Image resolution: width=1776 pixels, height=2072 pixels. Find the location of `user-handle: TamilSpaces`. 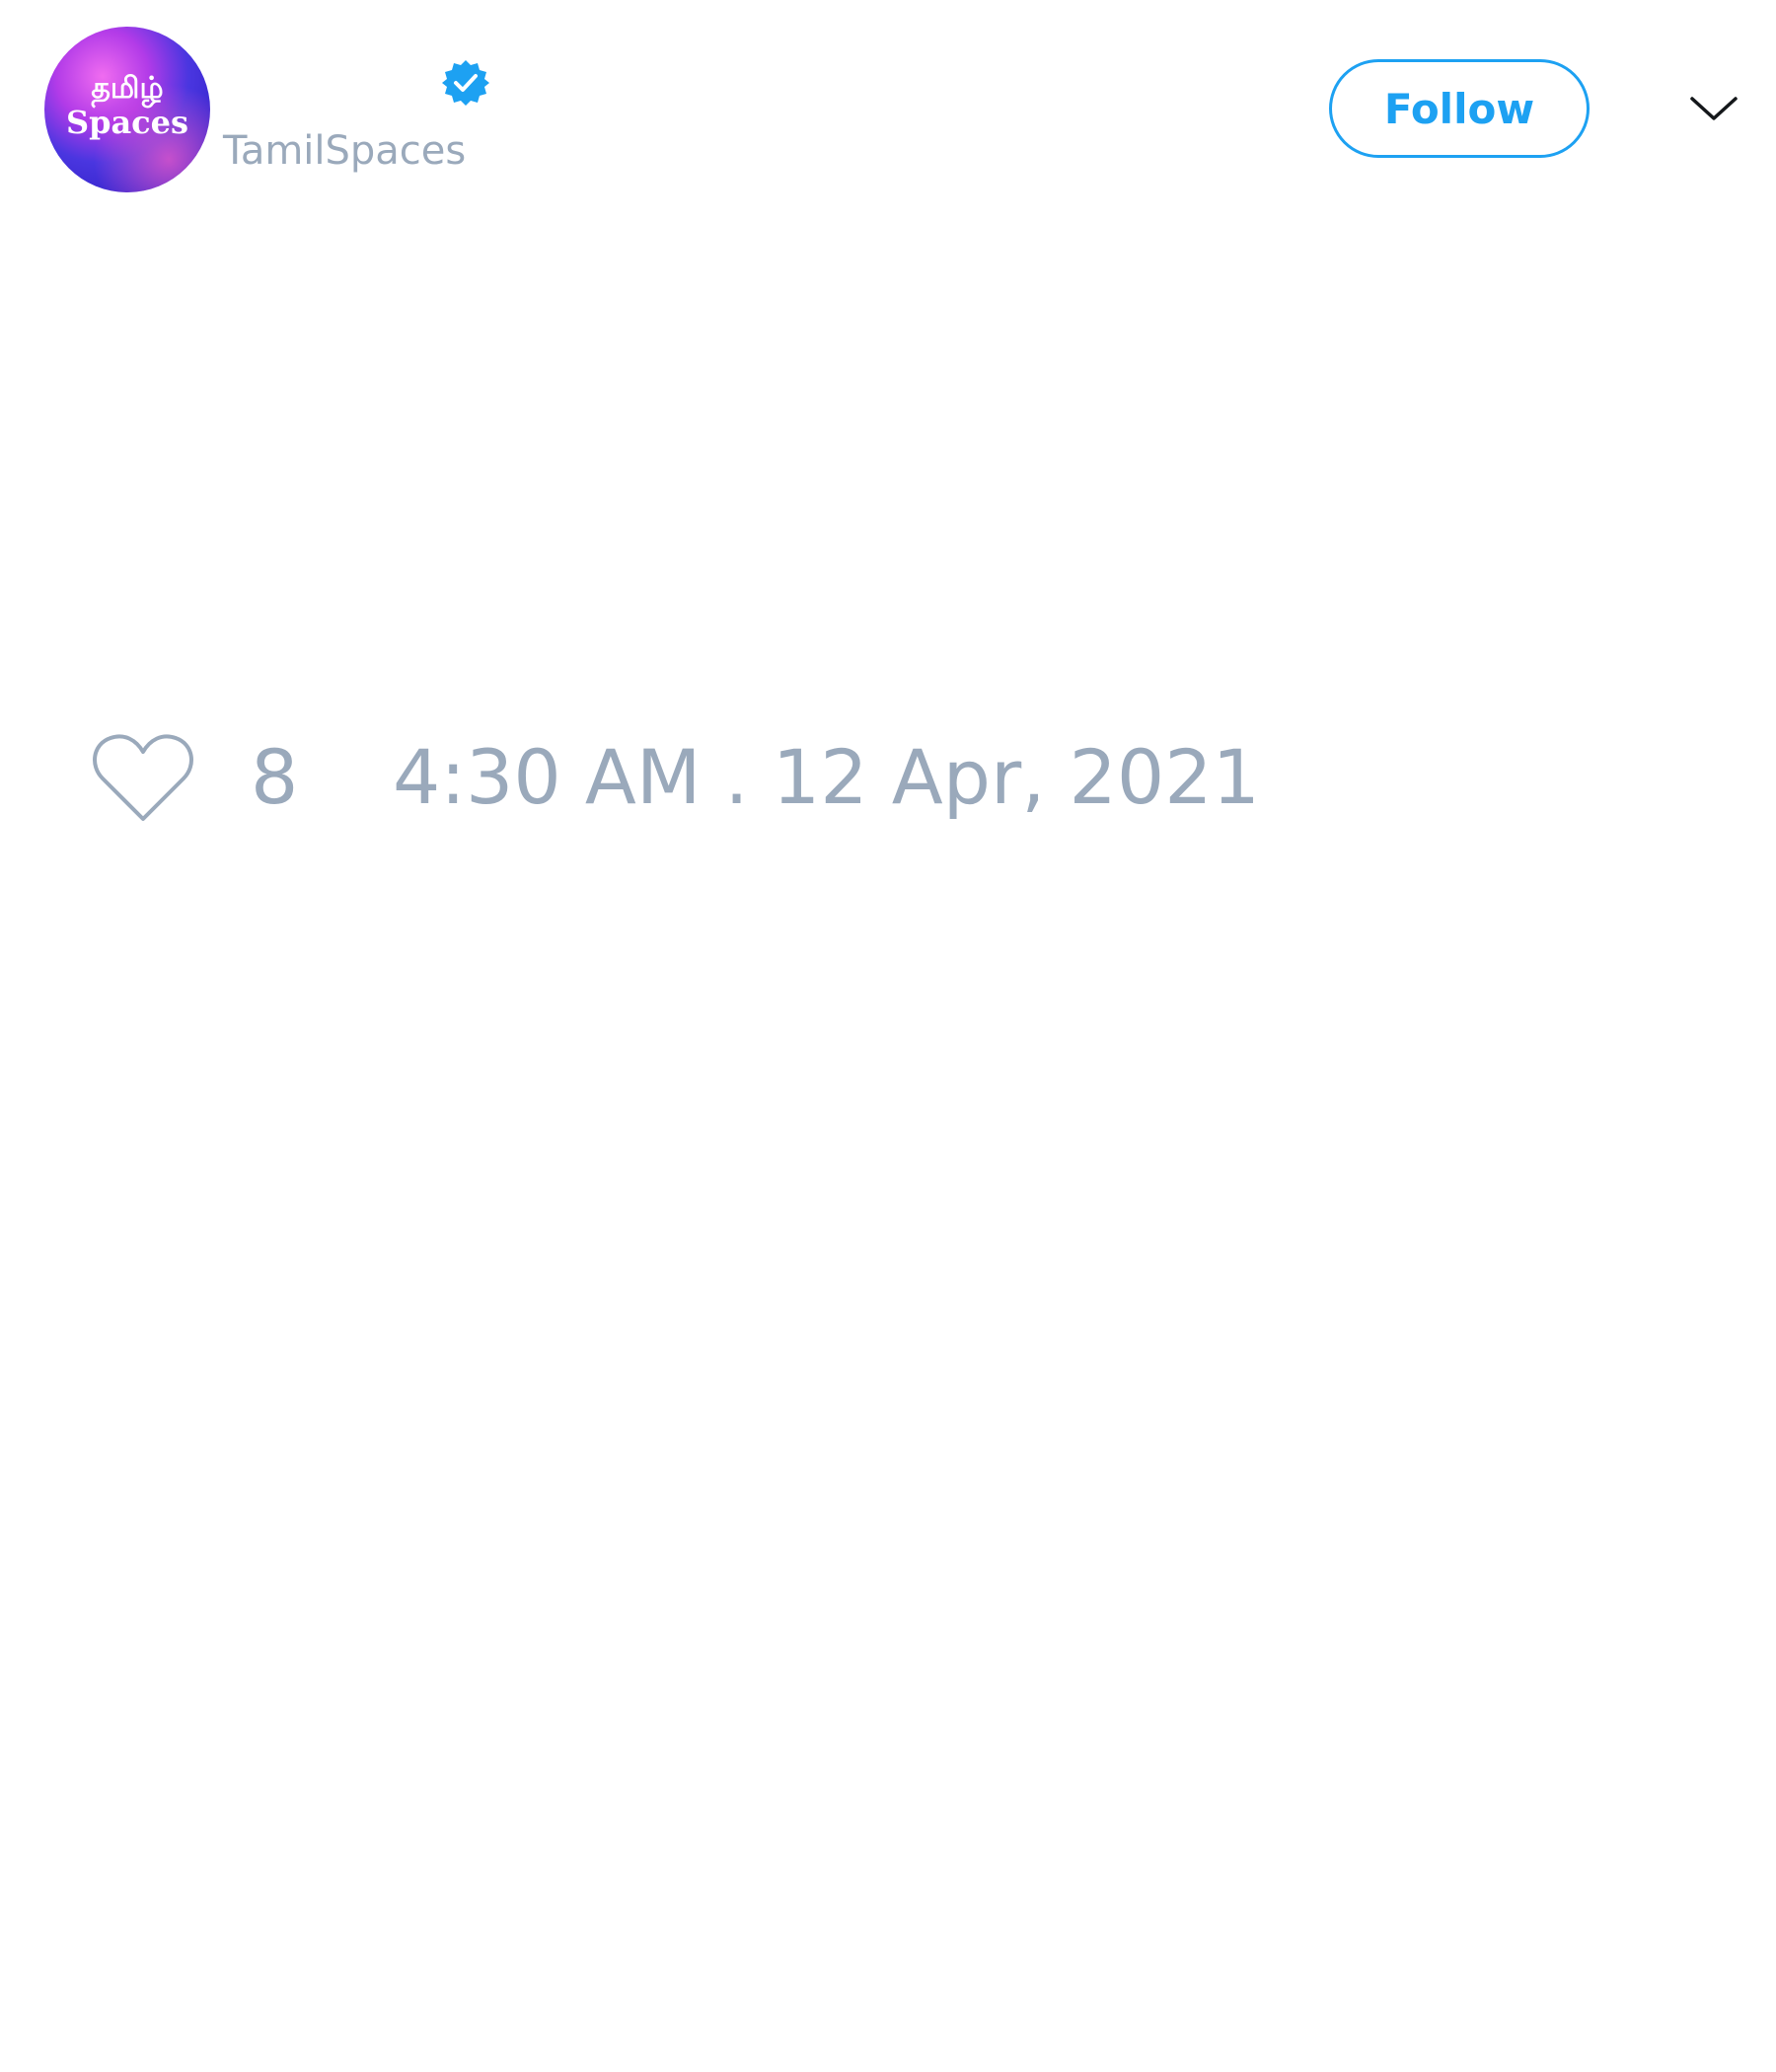

user-handle: TamilSpaces is located at coordinates (344, 151).